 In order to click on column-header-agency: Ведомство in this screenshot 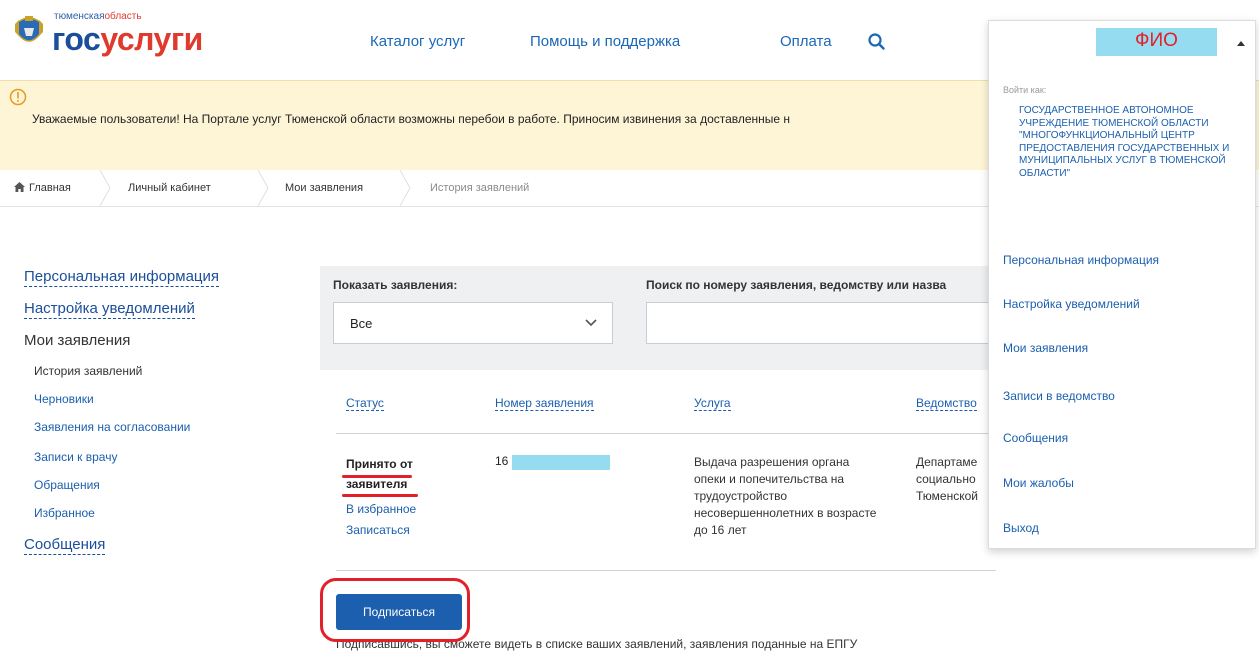, I will do `click(946, 403)`.